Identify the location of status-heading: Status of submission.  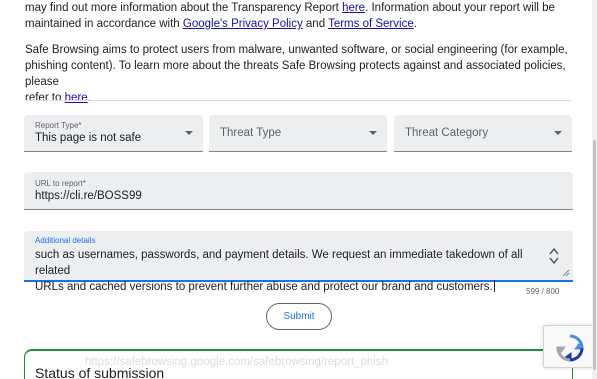
(100, 372).